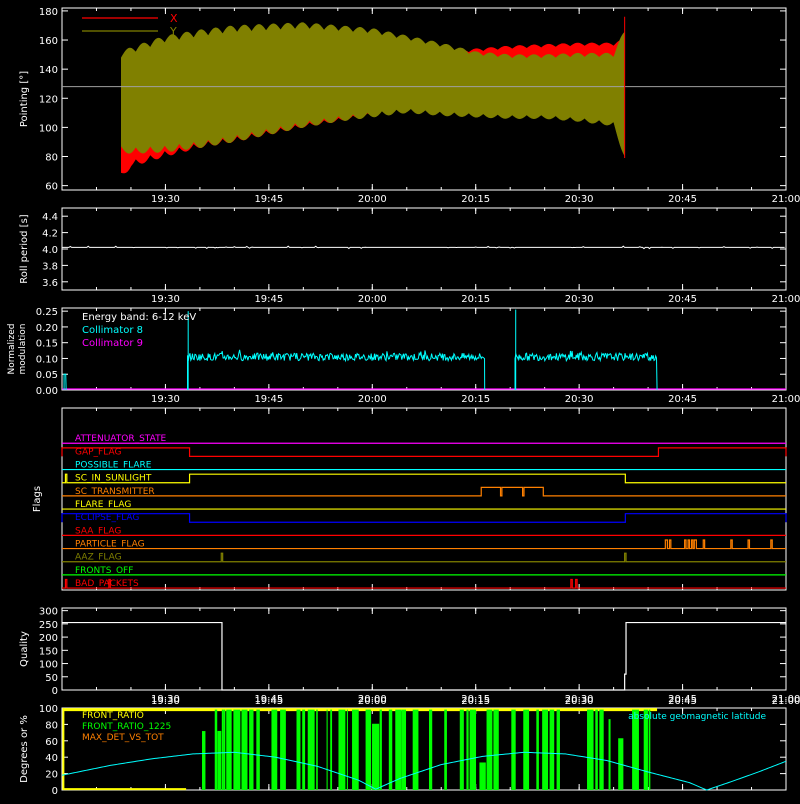 This screenshot has height=804, width=800. I want to click on modulation-ylabel: Normalized, so click(12, 348).